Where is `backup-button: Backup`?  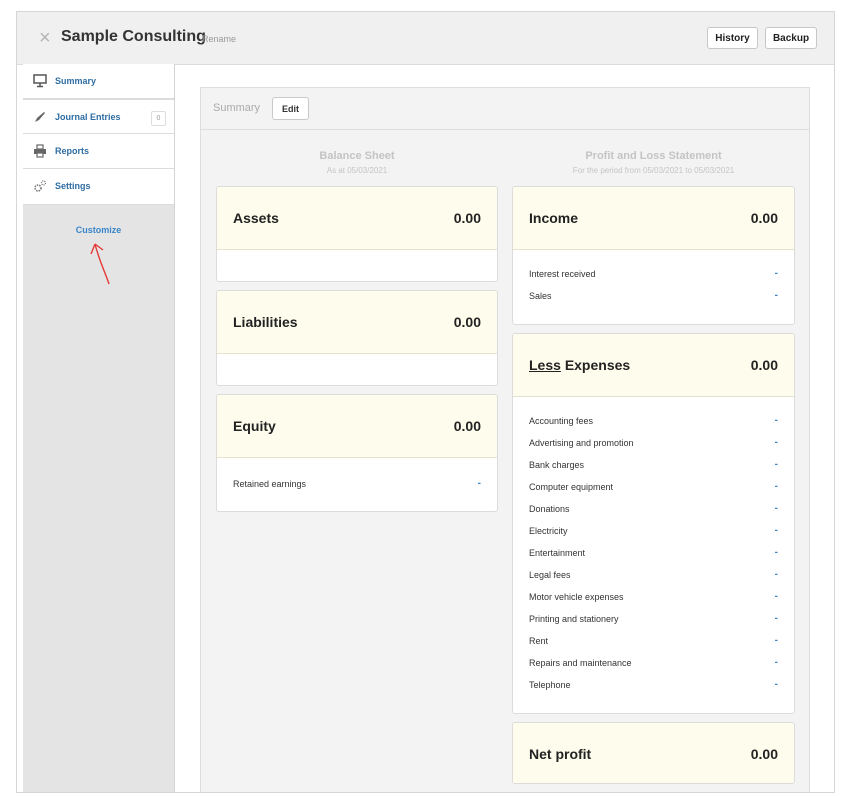 backup-button: Backup is located at coordinates (791, 38).